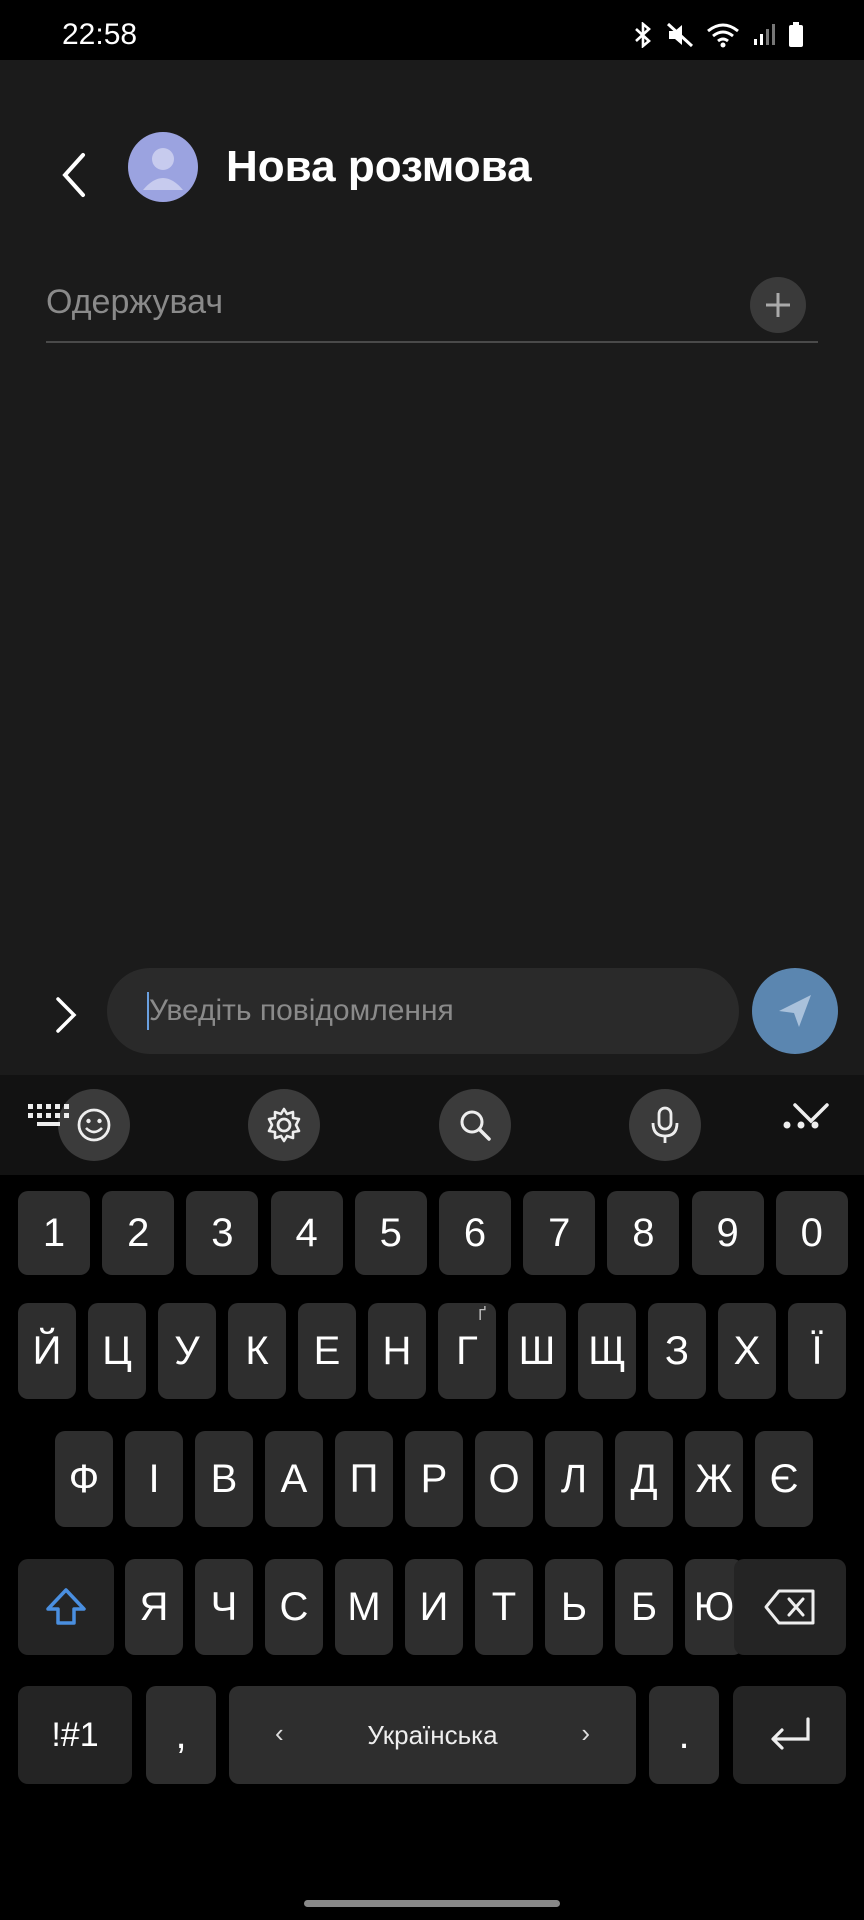  What do you see at coordinates (47, 1351) in the screenshot?
I see `key: Й` at bounding box center [47, 1351].